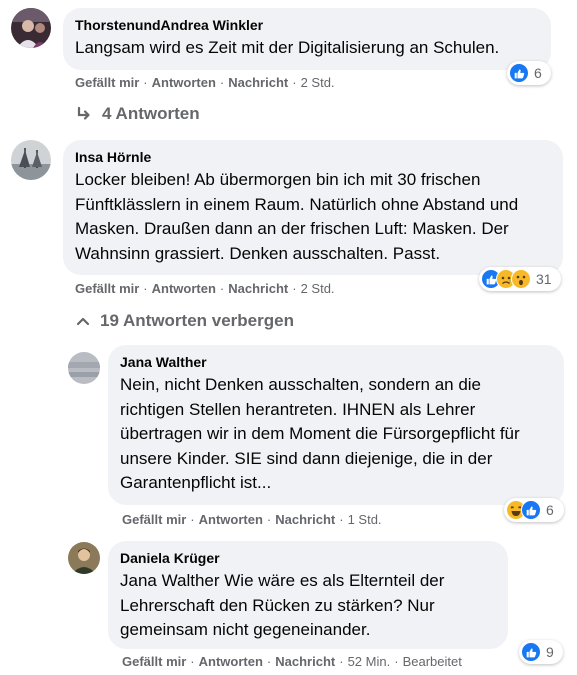 The height and width of the screenshot is (675, 577). I want to click on wow-icon, so click(521, 279).